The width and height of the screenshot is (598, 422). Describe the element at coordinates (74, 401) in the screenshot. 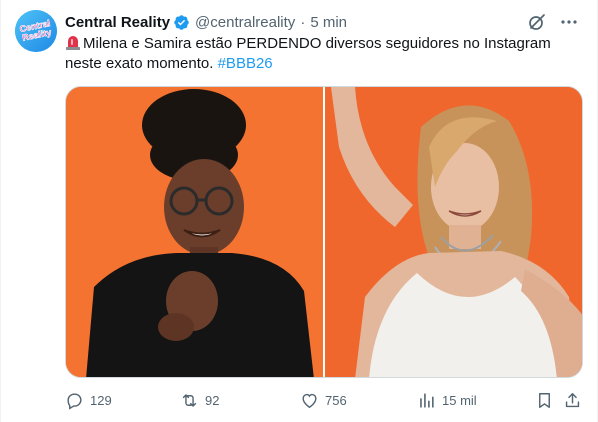

I see `reply-icon` at that location.